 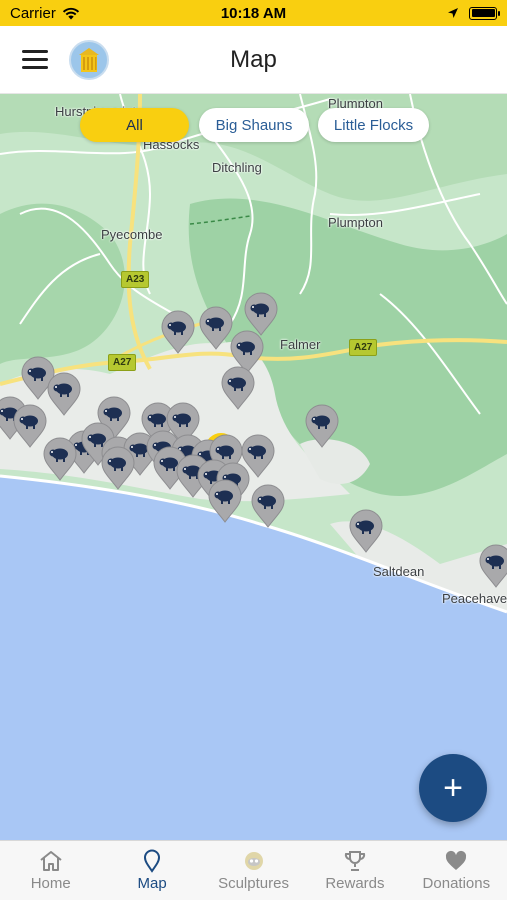 I want to click on place-label: Plumpton, so click(x=355, y=222).